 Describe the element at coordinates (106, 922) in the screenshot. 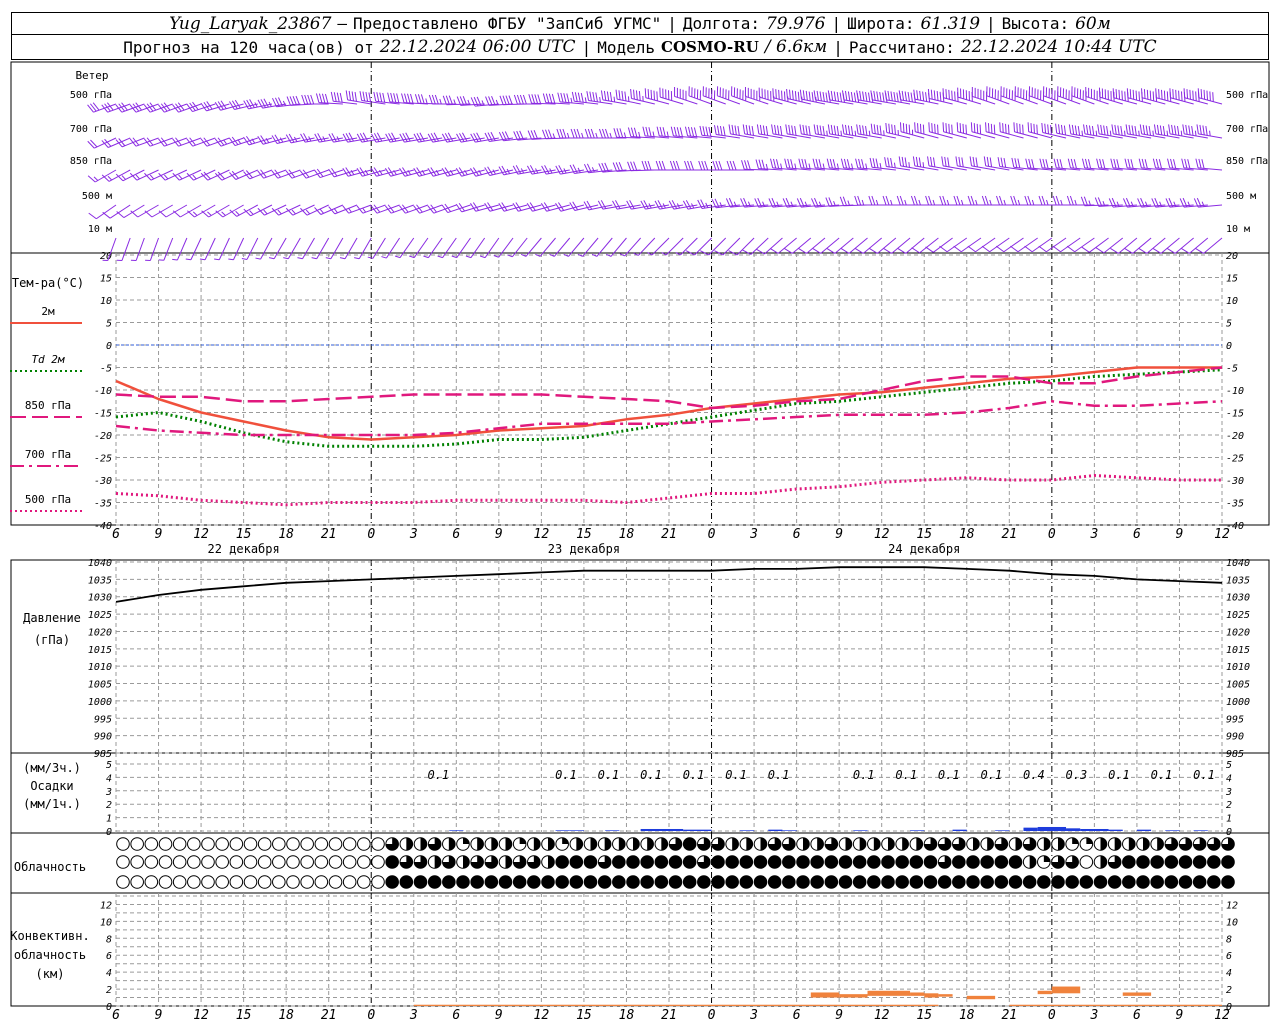

I see `y-tick-label-left: 10` at that location.